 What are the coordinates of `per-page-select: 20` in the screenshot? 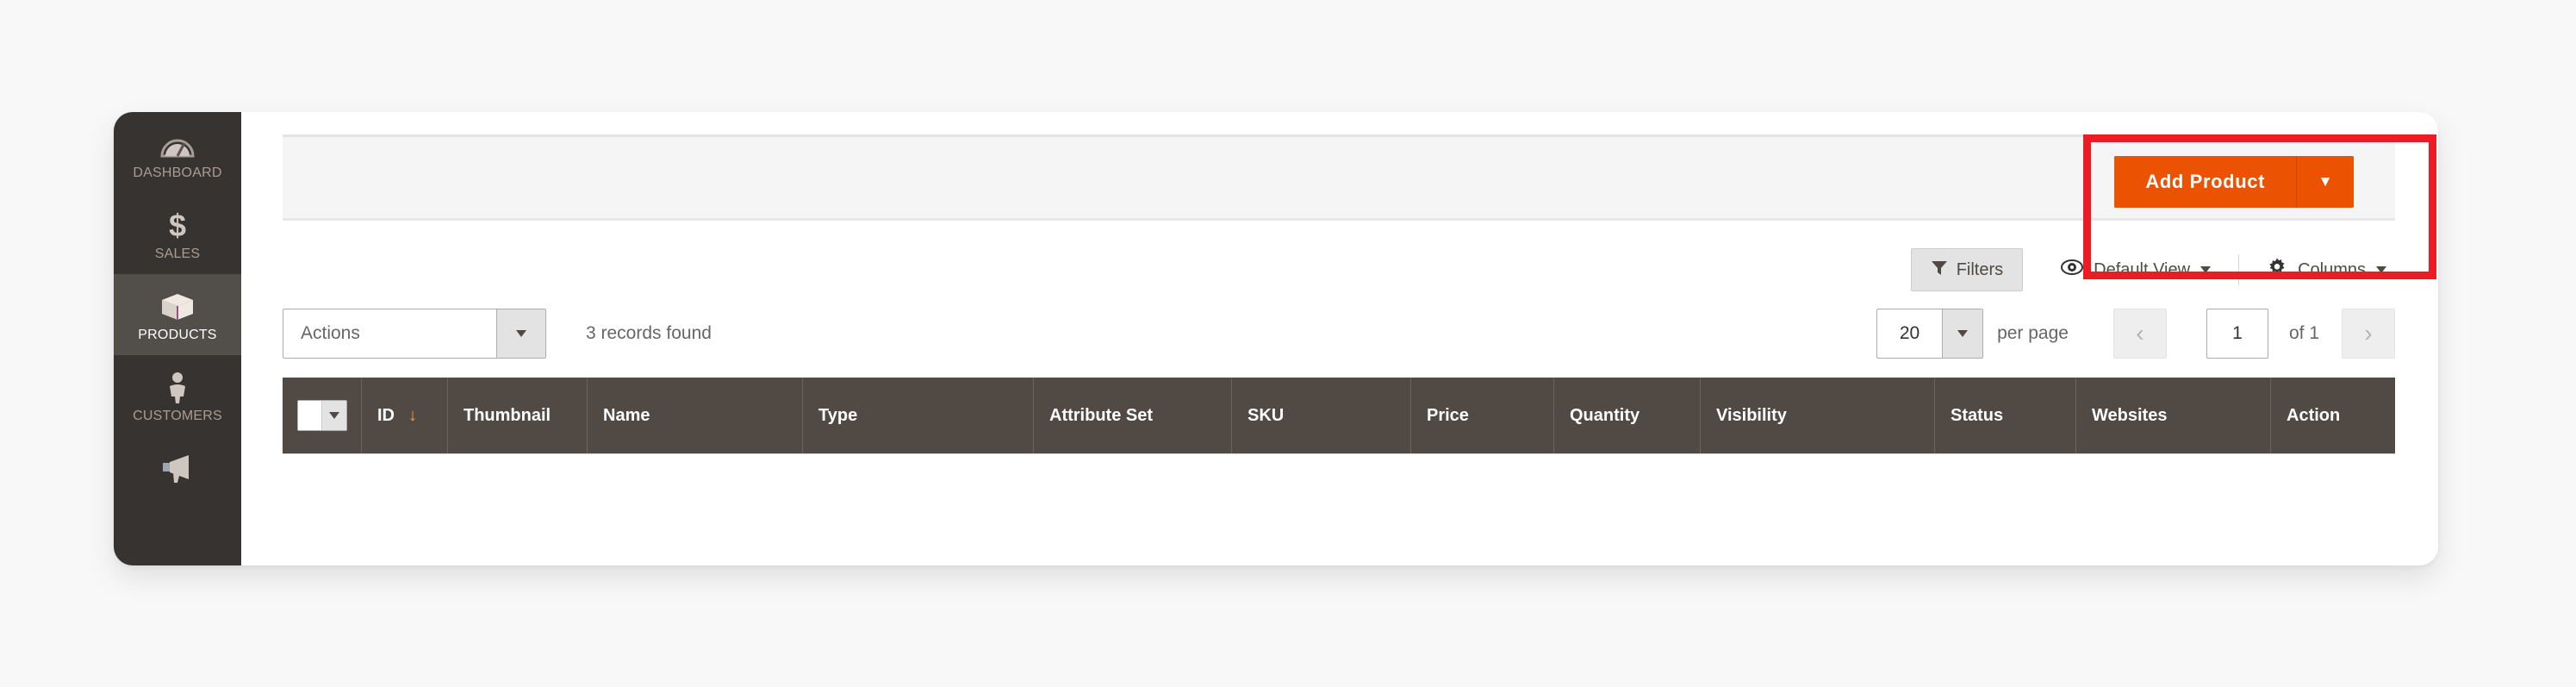 It's located at (1930, 334).